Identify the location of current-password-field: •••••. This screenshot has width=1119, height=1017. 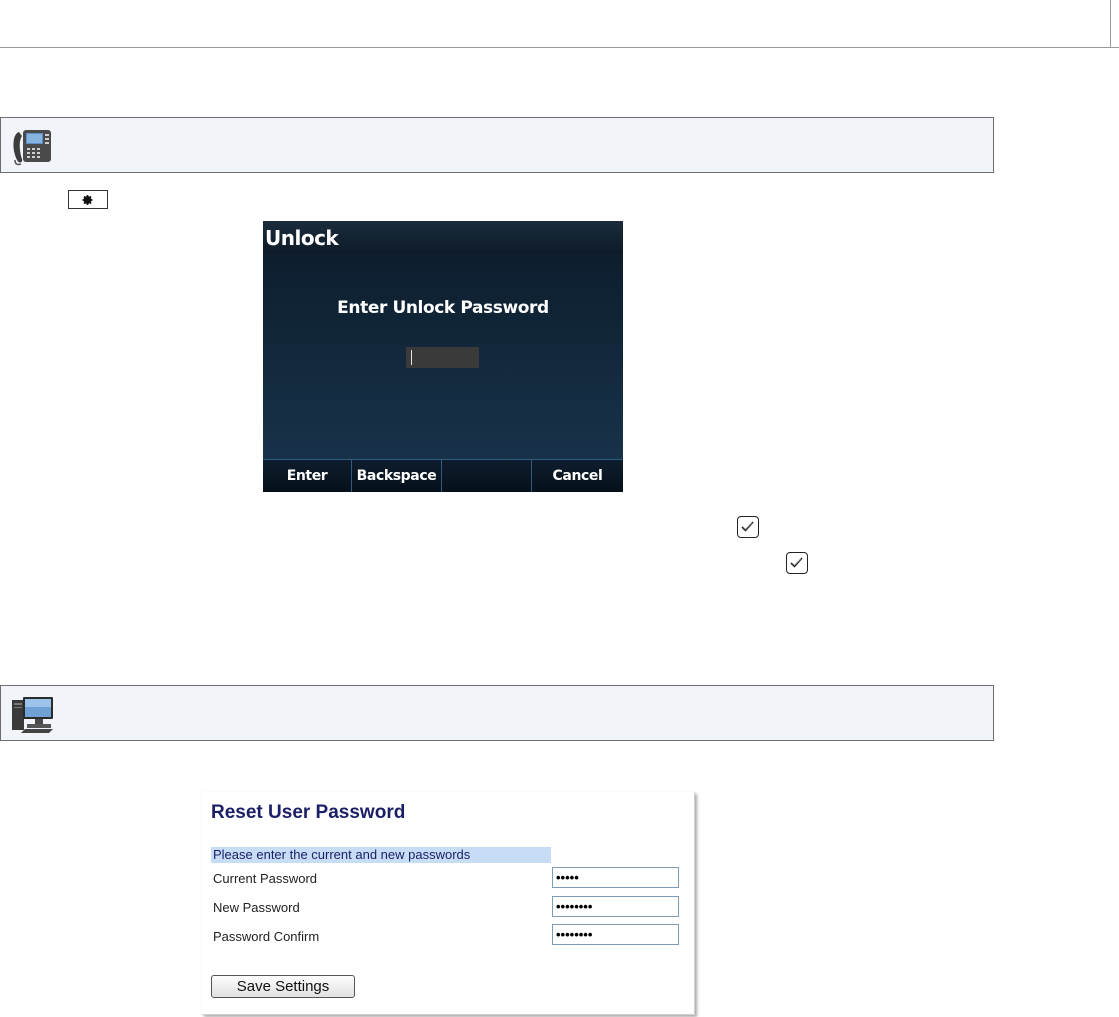
(615, 877).